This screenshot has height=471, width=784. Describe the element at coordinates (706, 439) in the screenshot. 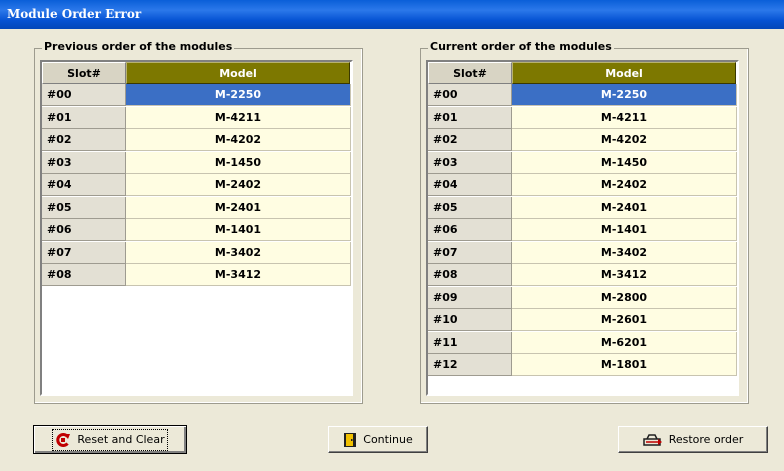

I see `restore-button-label: Restore order` at that location.